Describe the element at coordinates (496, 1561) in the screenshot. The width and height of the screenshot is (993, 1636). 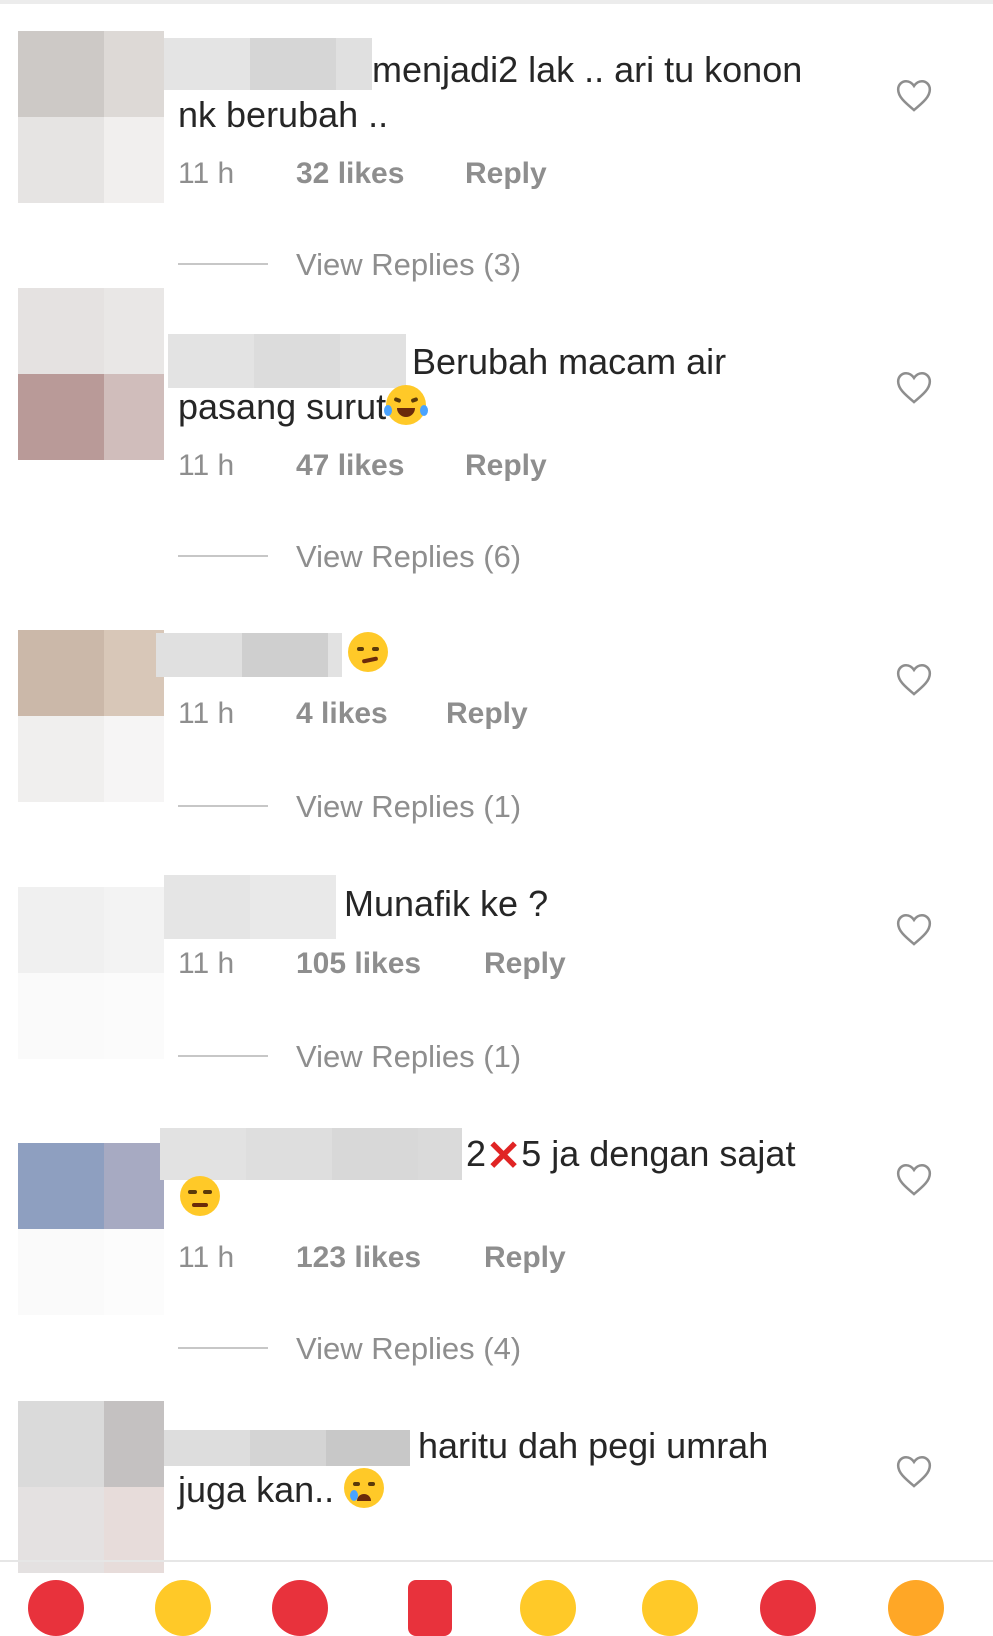
I see `reaction-bar-divider` at that location.